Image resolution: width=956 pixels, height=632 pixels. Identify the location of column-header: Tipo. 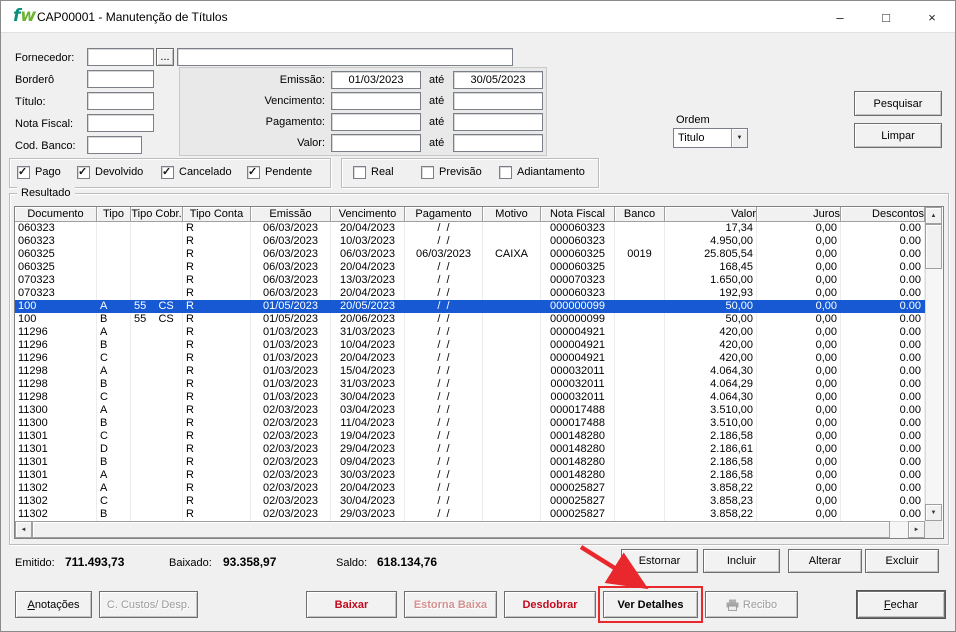
(114, 214).